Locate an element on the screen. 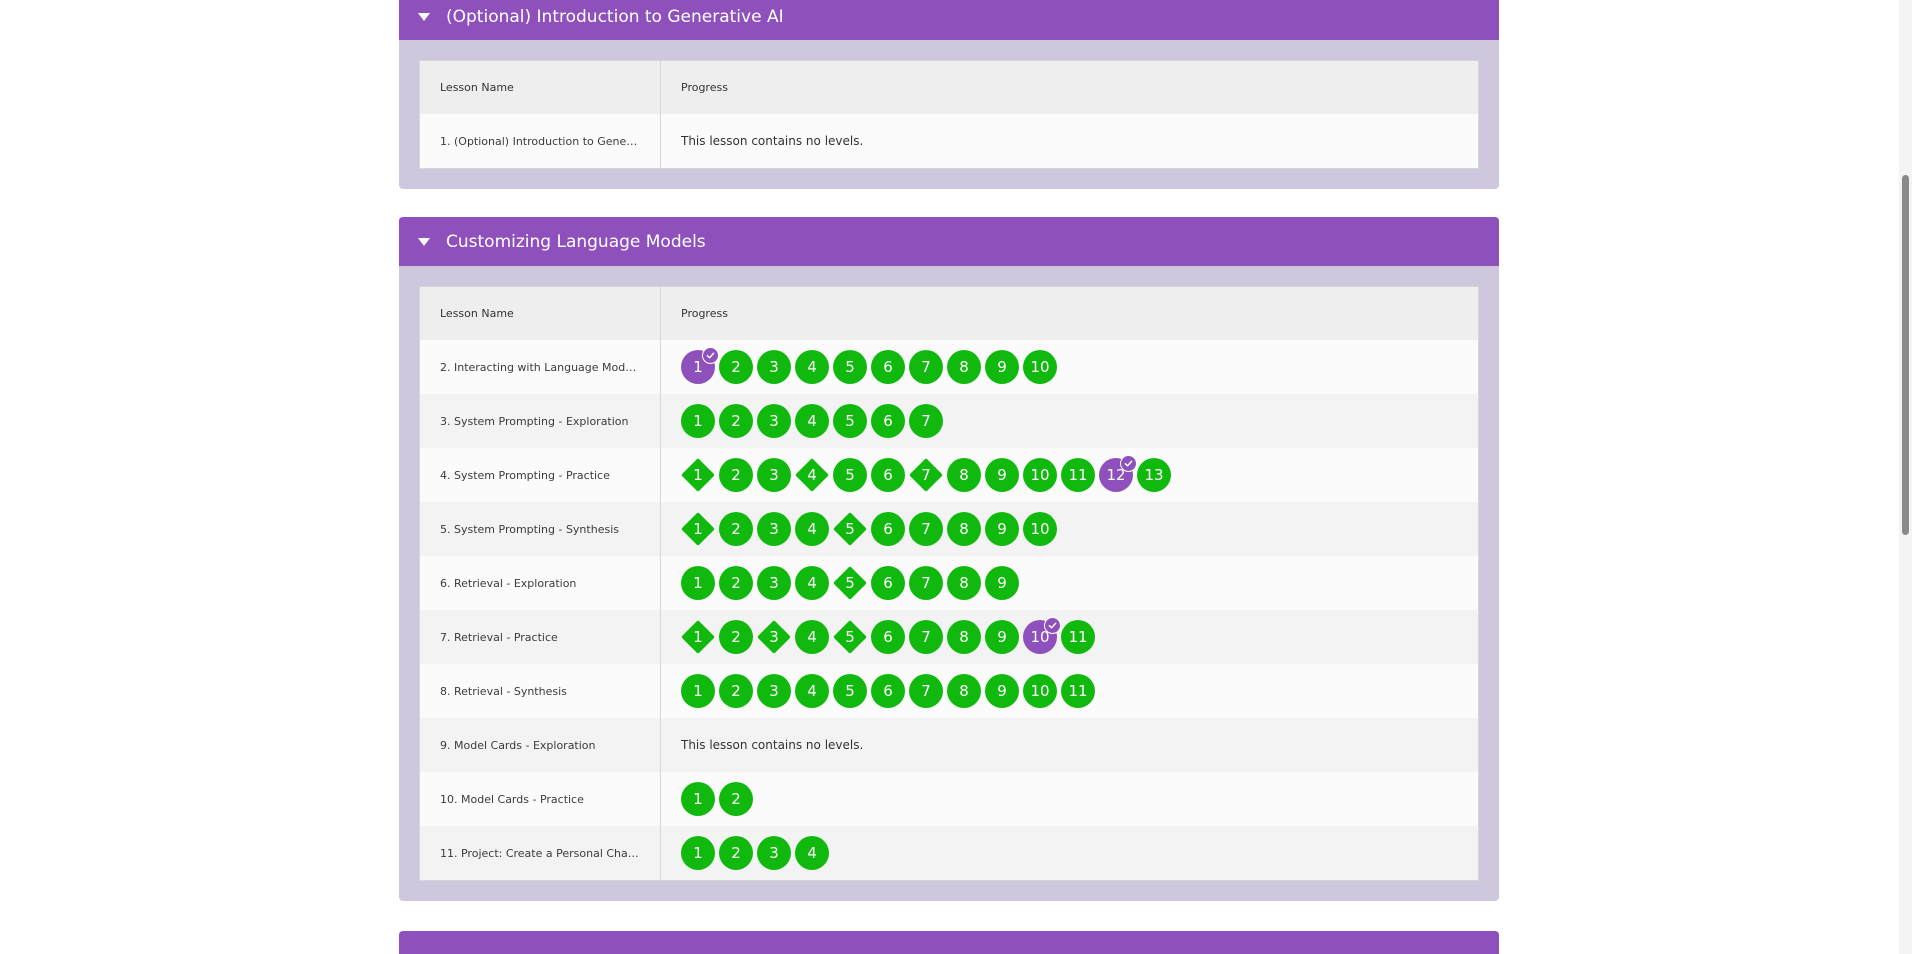  lesson-name: 8. Retrieval - Synthesis is located at coordinates (540, 691).